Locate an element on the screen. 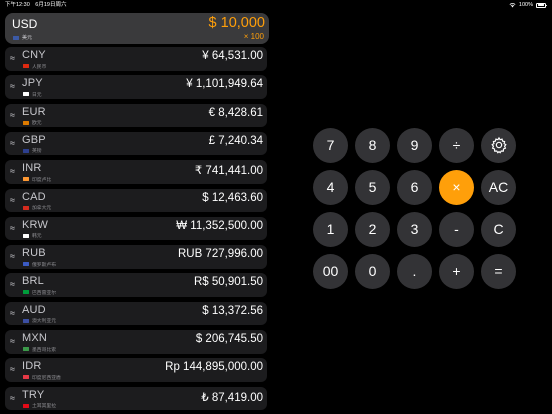  battery-icon is located at coordinates (541, 5).